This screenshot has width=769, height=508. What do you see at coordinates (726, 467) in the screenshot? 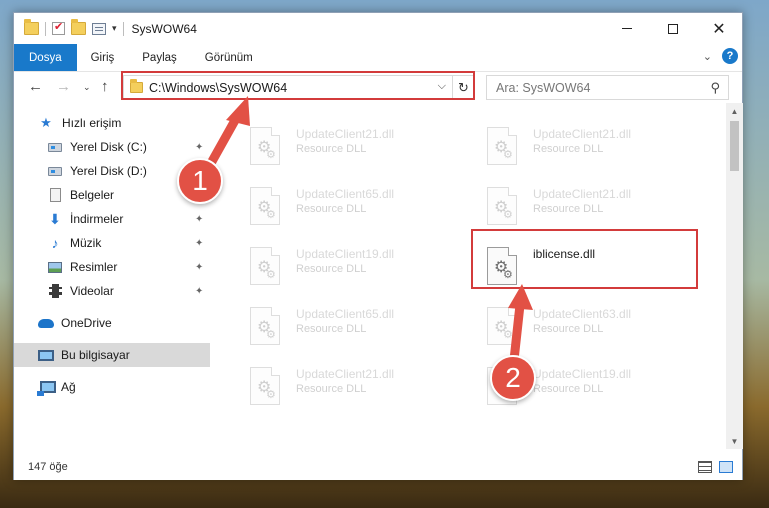
I see `large-icons-view-icon` at bounding box center [726, 467].